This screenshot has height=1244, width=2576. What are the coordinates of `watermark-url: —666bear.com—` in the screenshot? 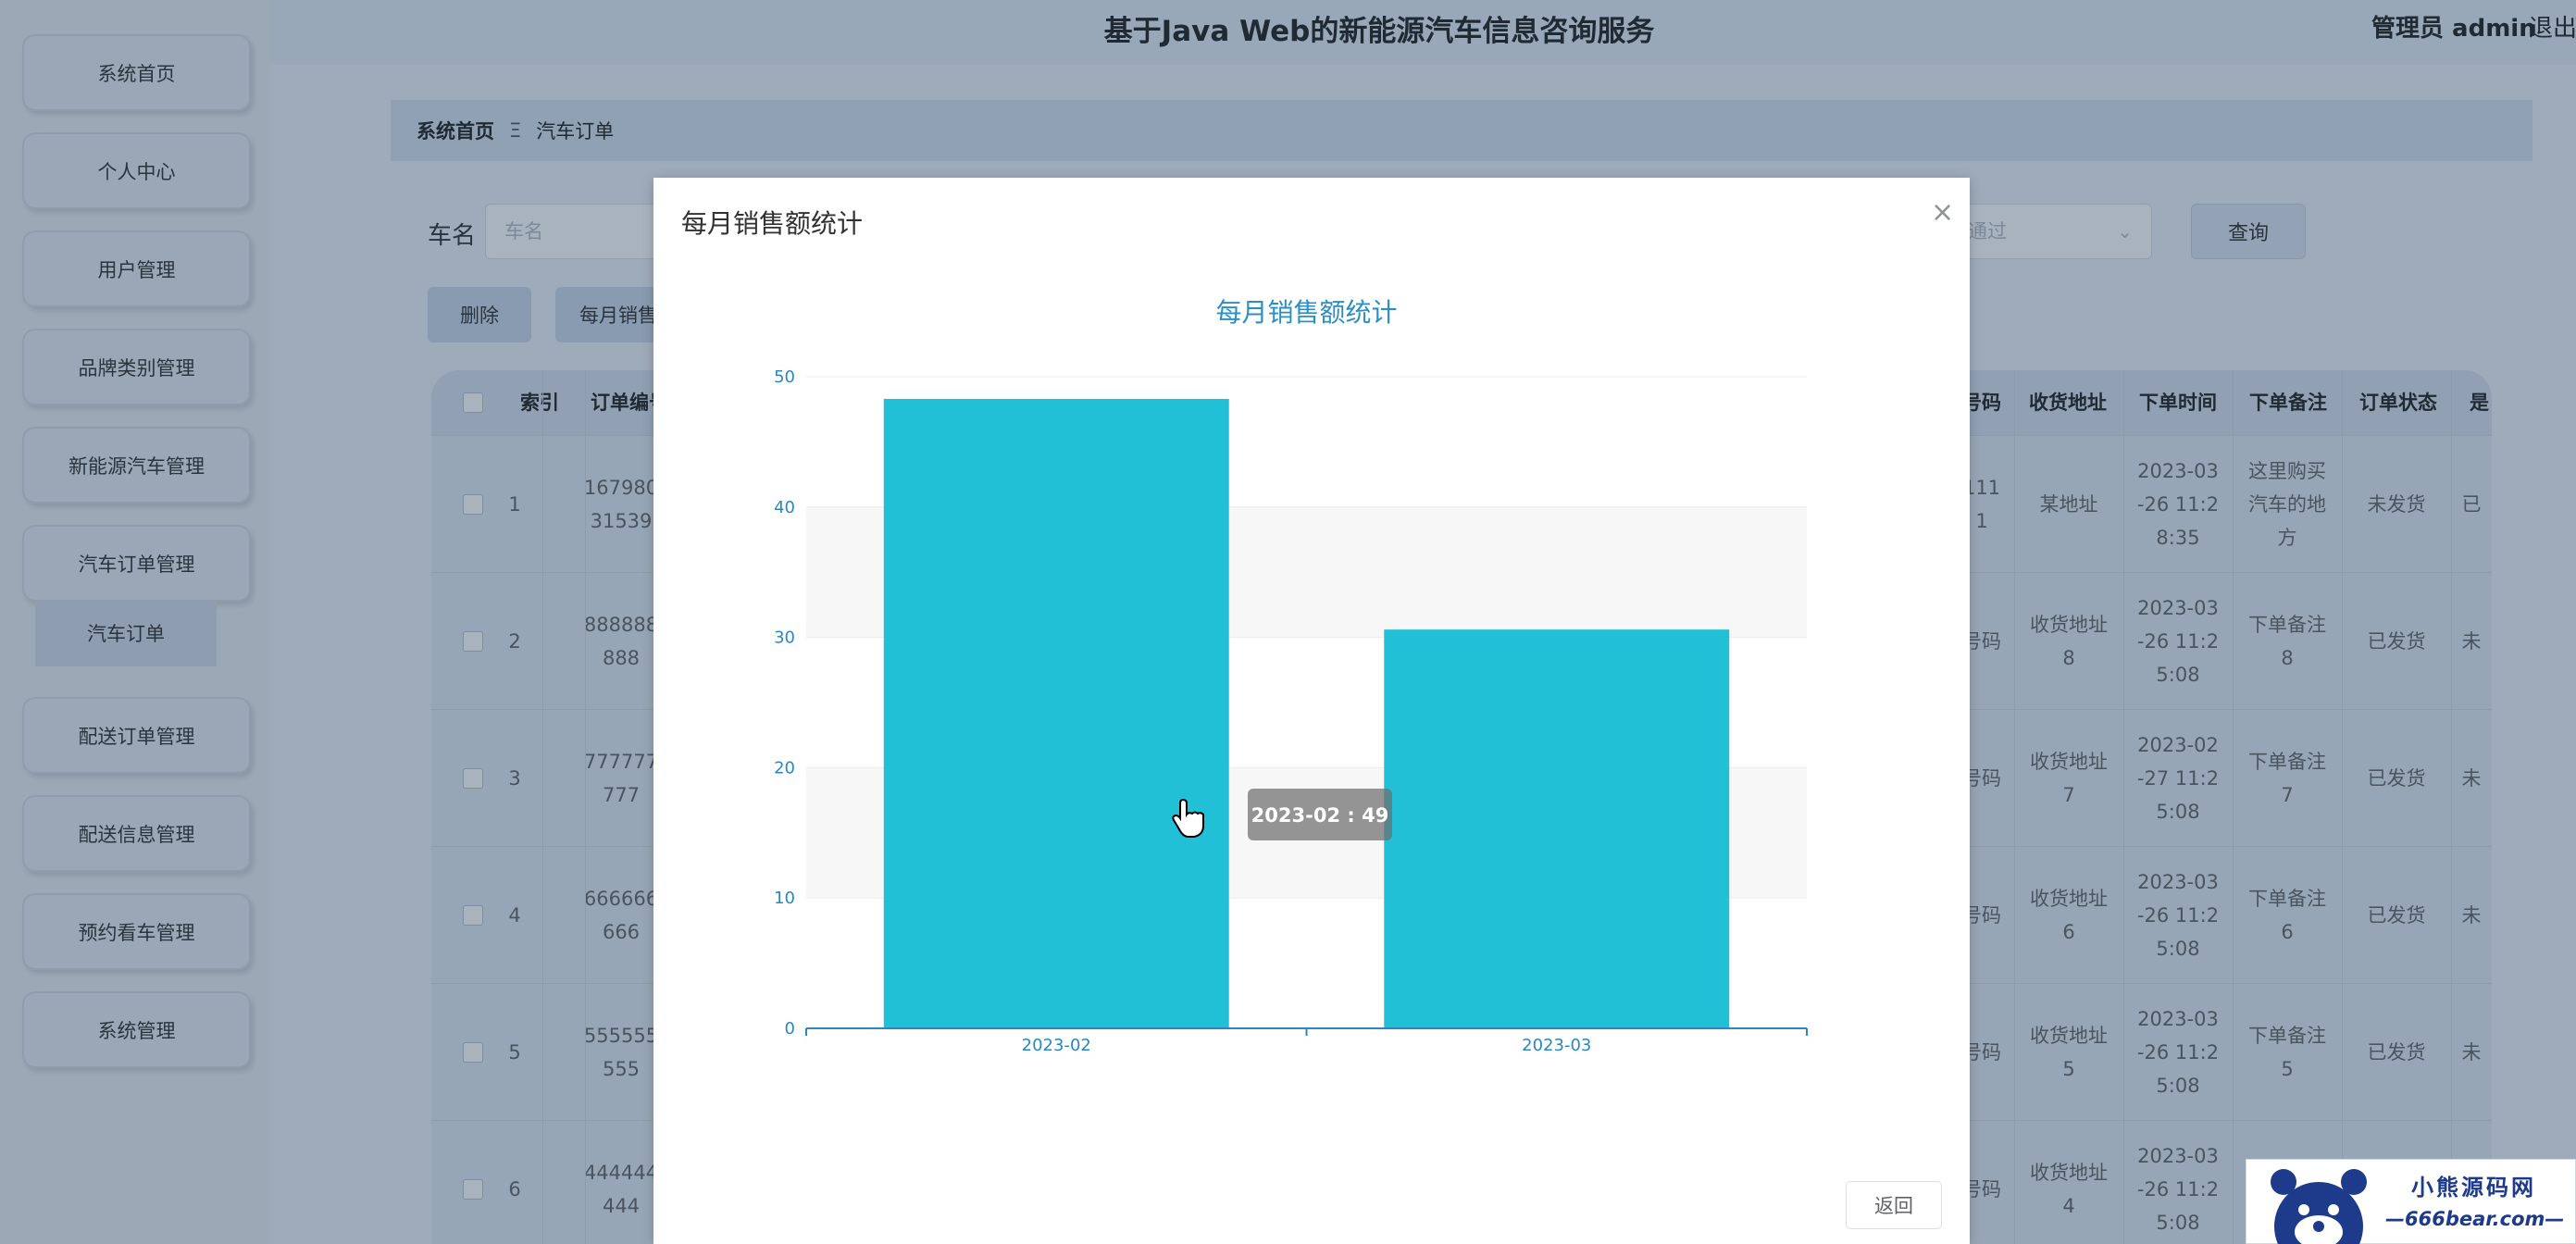 It's located at (2475, 1219).